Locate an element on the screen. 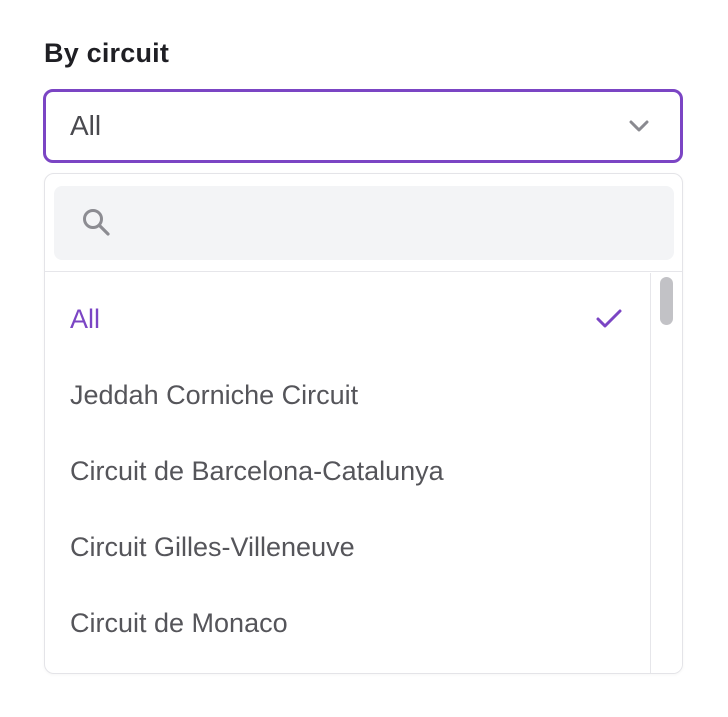 The width and height of the screenshot is (728, 717). search-area is located at coordinates (363, 223).